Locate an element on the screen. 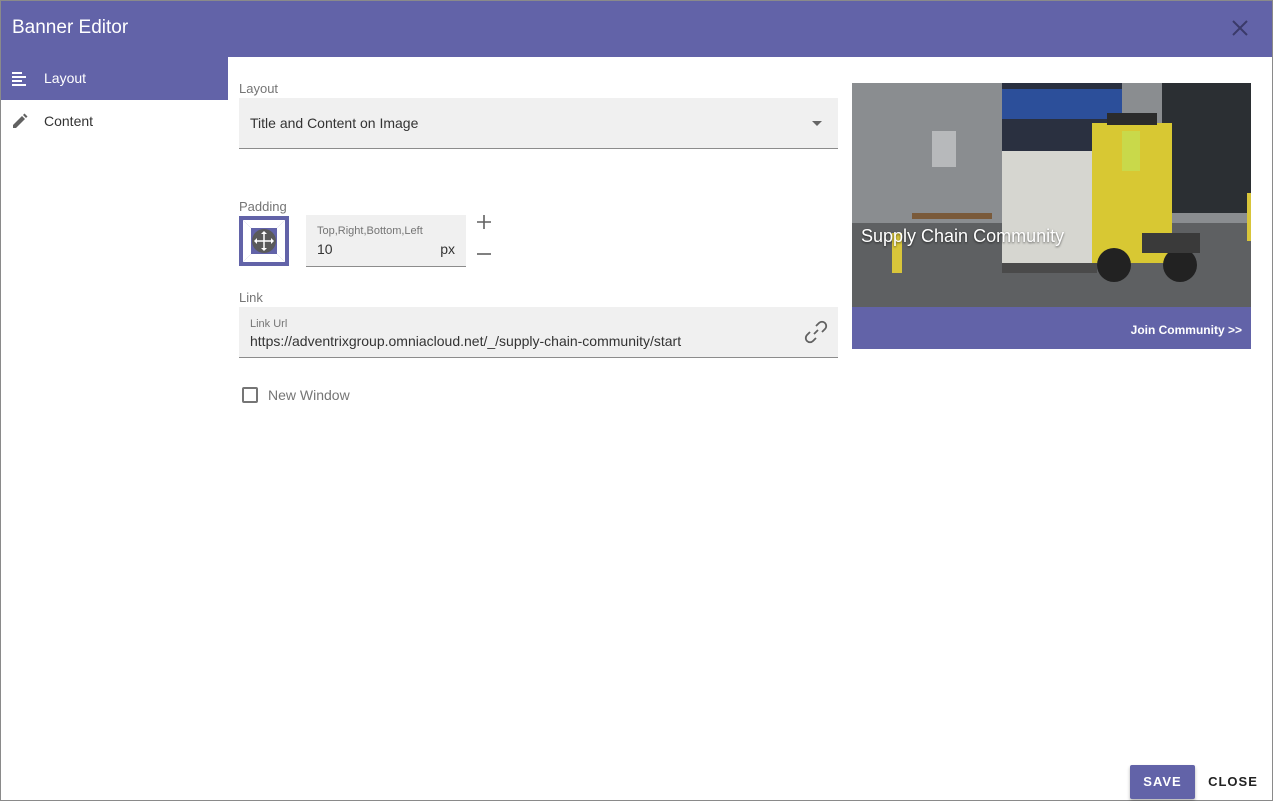  preview-title: Supply Chain Community is located at coordinates (963, 236).